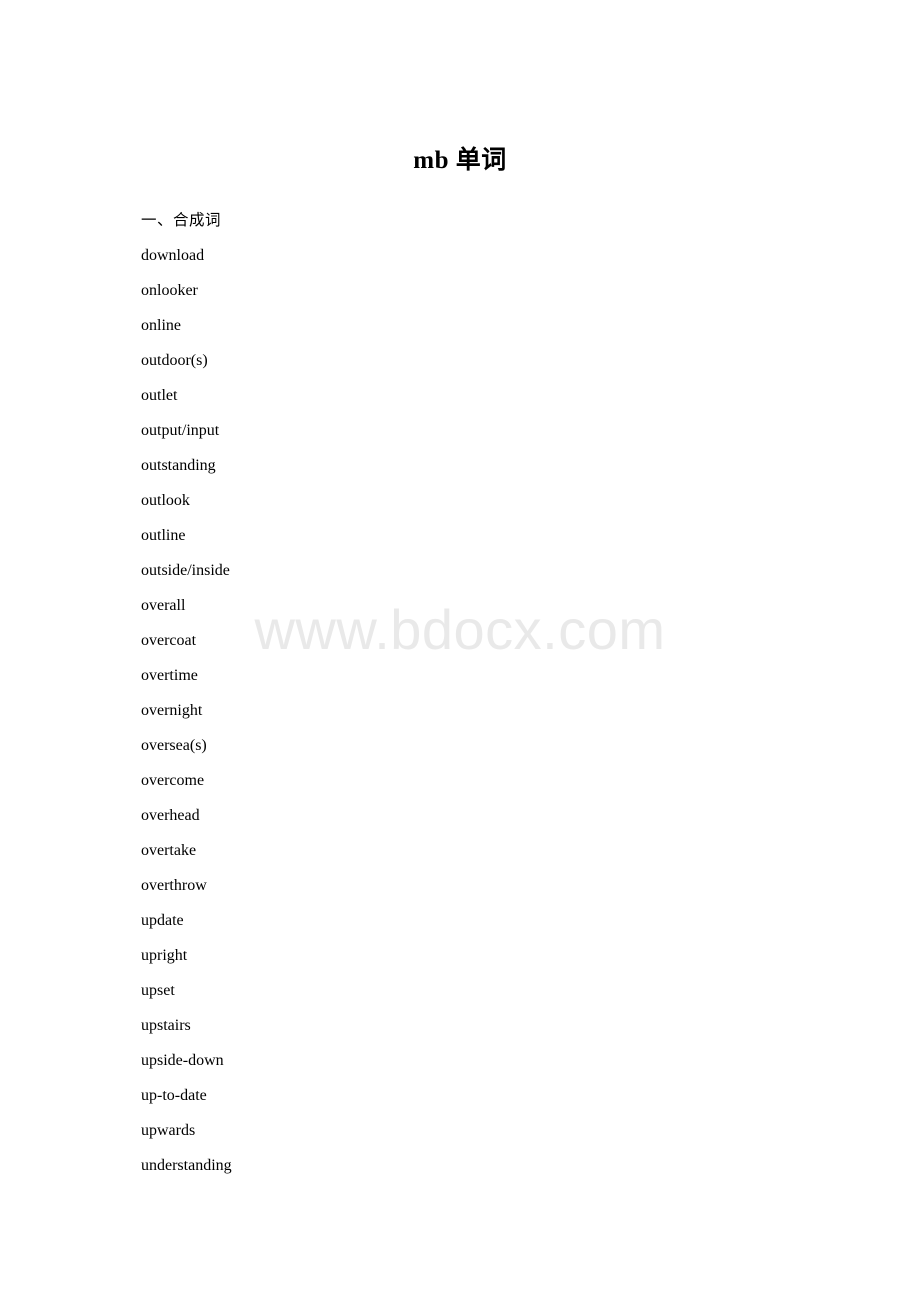 This screenshot has width=920, height=1302. I want to click on list-item: overthrow, so click(174, 885).